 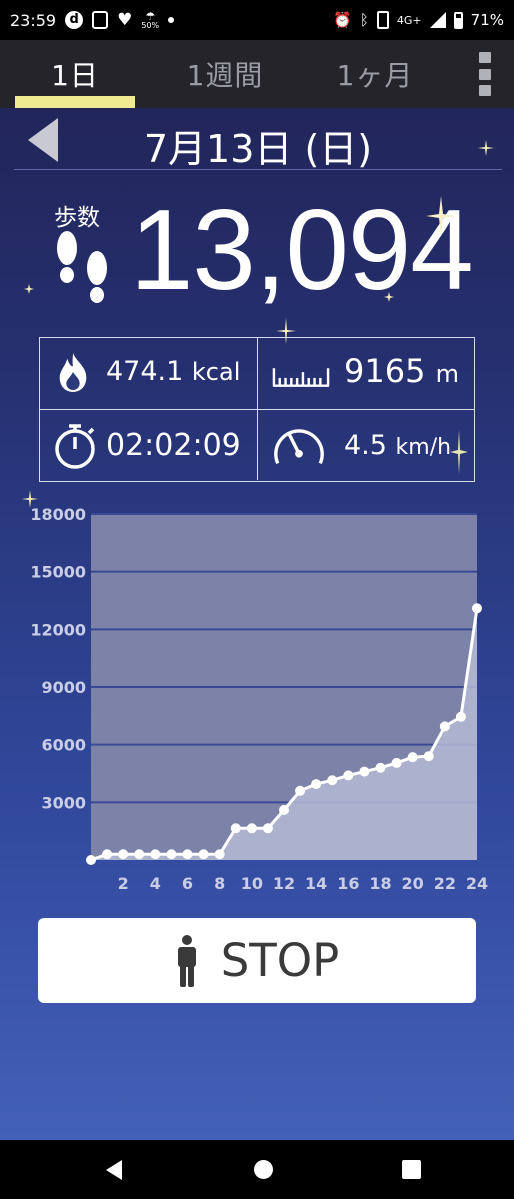 I want to click on weather-percent: 50%, so click(x=150, y=25).